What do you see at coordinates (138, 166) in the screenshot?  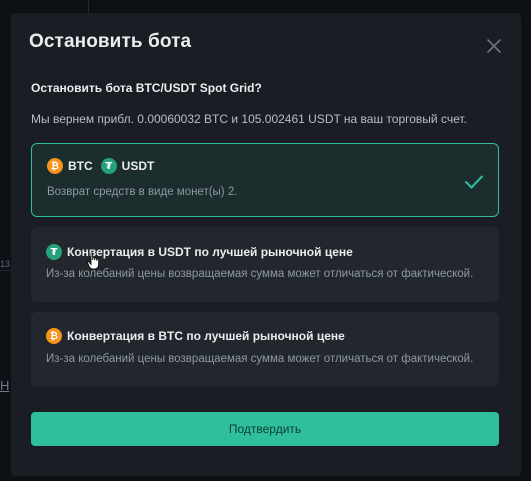 I see `coin-label-usdt: USDT` at bounding box center [138, 166].